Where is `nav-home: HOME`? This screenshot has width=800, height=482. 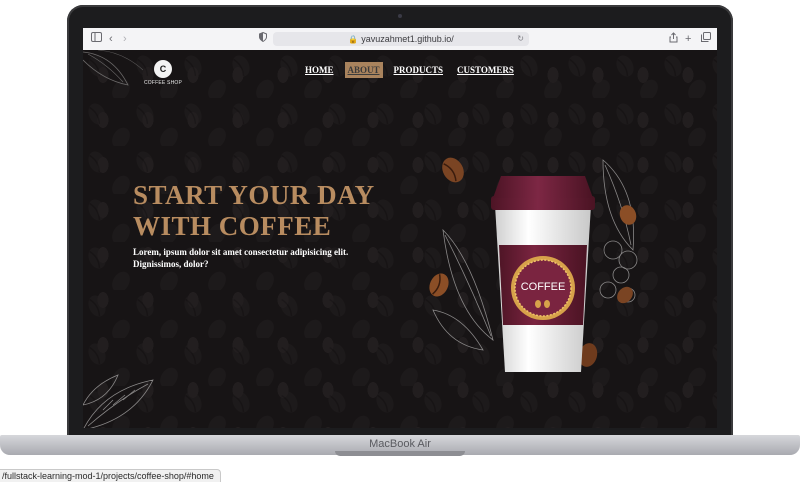 nav-home: HOME is located at coordinates (319, 70).